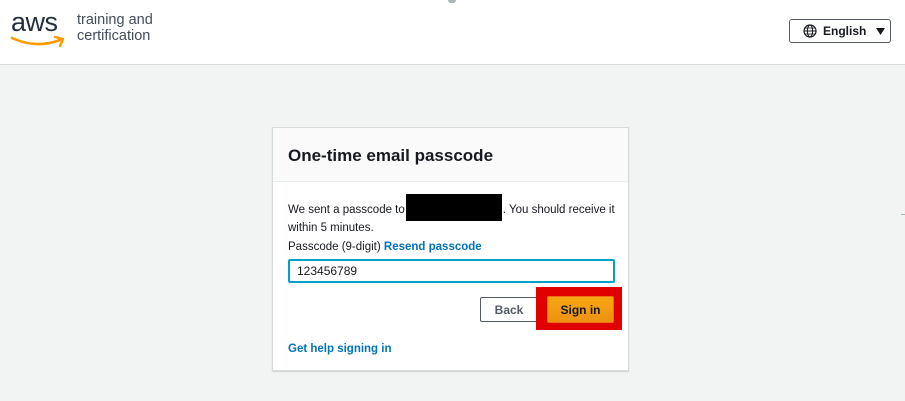 This screenshot has height=401, width=905. Describe the element at coordinates (334, 247) in the screenshot. I see `passcode-label: Passcode (9-digit)` at that location.